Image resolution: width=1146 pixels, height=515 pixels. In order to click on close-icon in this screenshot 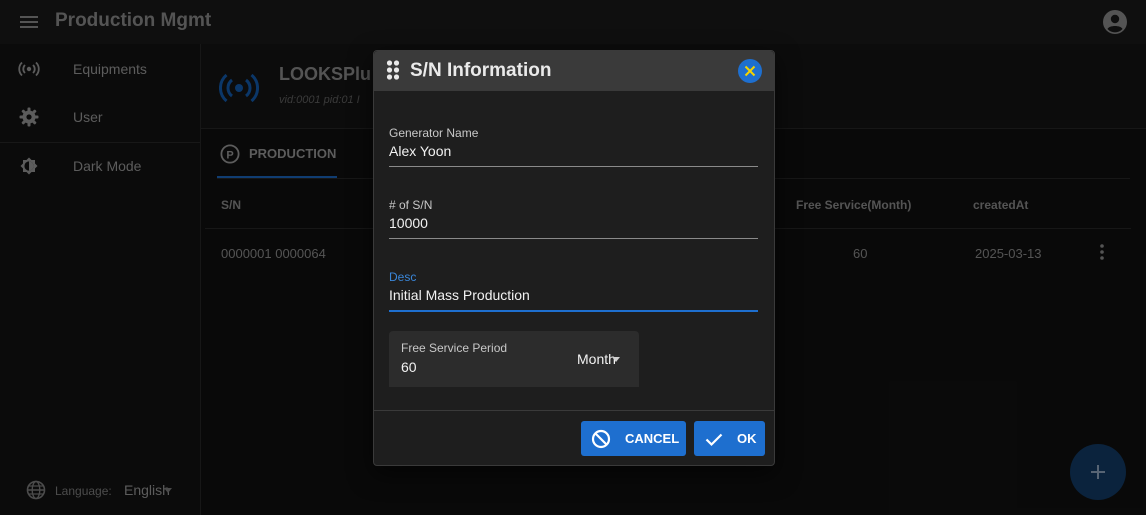, I will do `click(750, 71)`.